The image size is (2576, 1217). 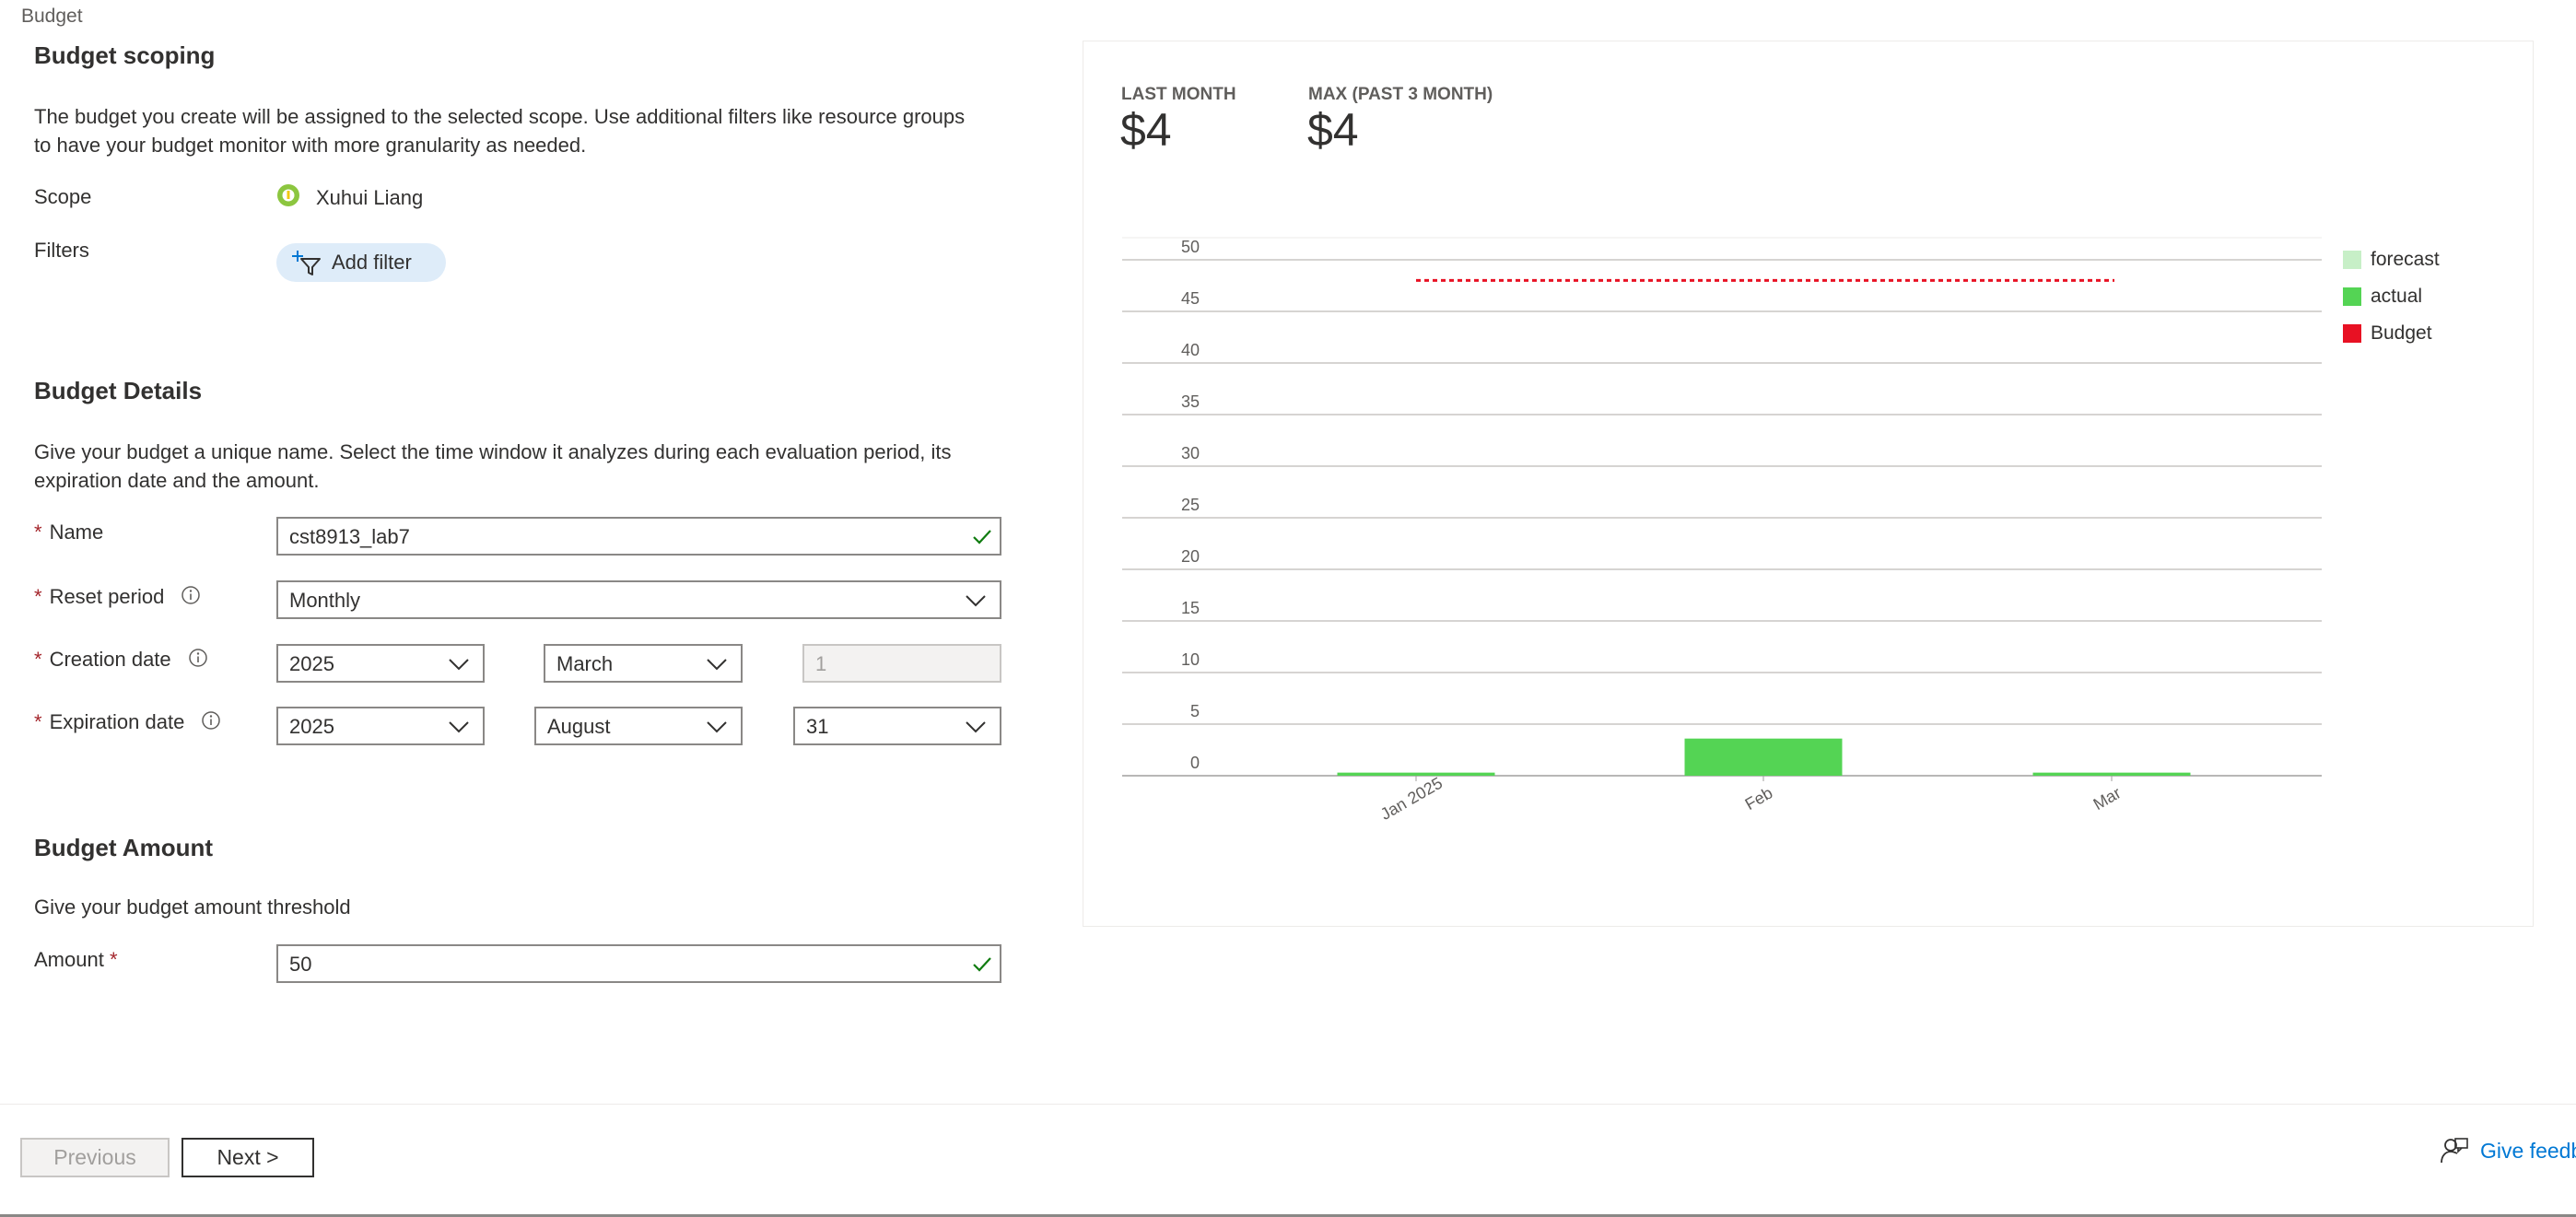 I want to click on y-tick-label: 20, so click(x=1190, y=556).